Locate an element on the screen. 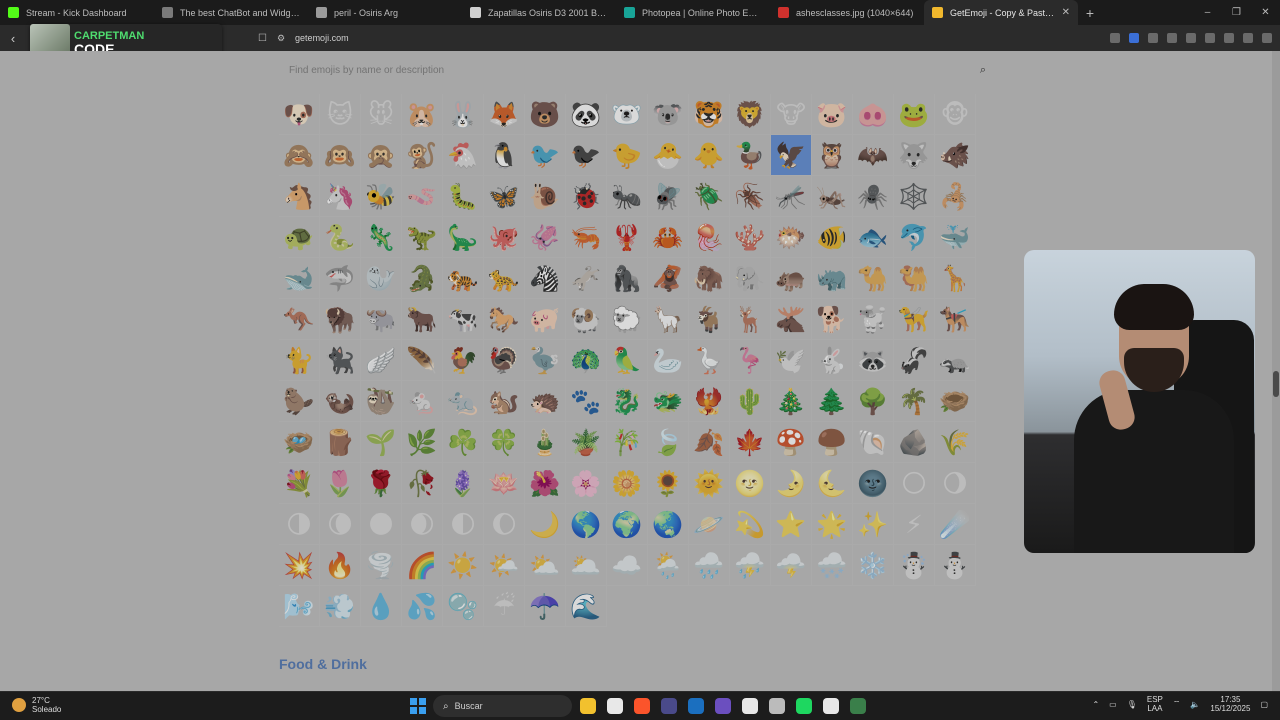 This screenshot has height=720, width=1280. emoji-cell: 🐨 is located at coordinates (668, 114).